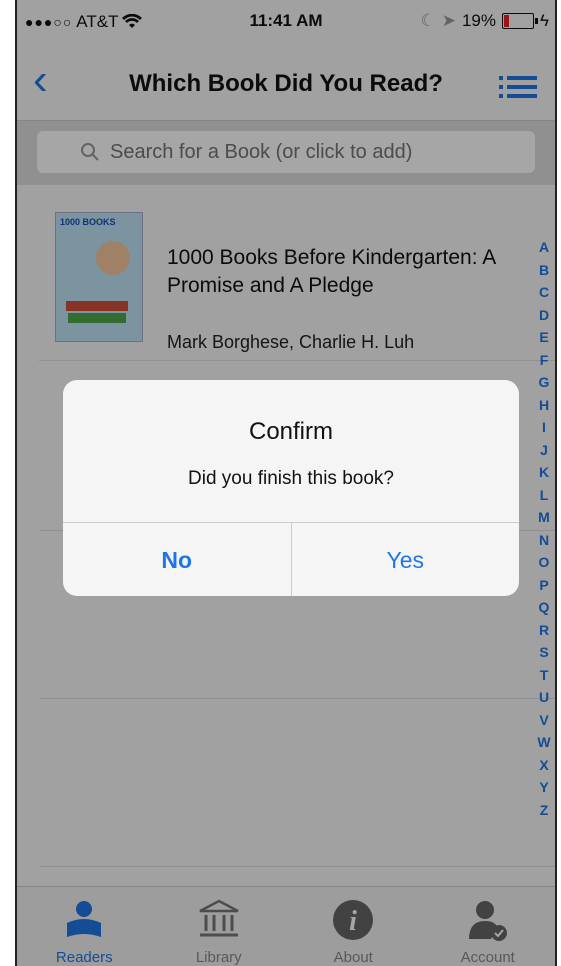  I want to click on dialog-title: Confirm, so click(290, 431).